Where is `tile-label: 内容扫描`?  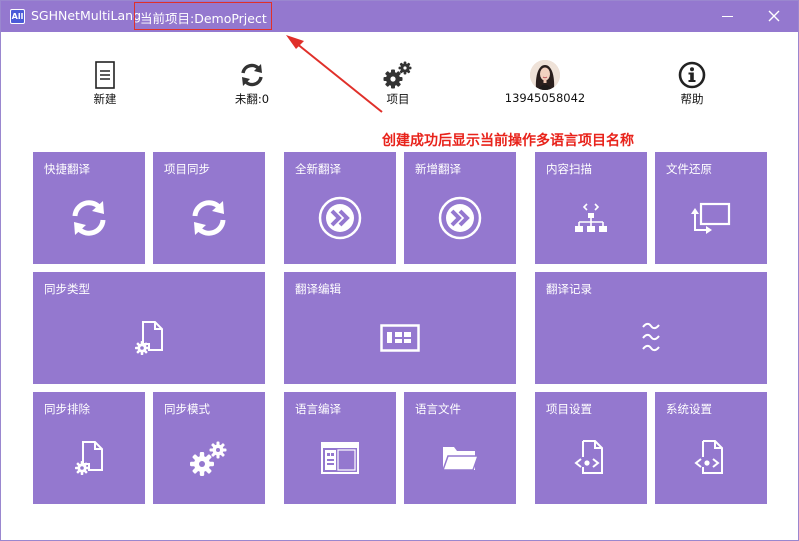
tile-label: 内容扫描 is located at coordinates (569, 169).